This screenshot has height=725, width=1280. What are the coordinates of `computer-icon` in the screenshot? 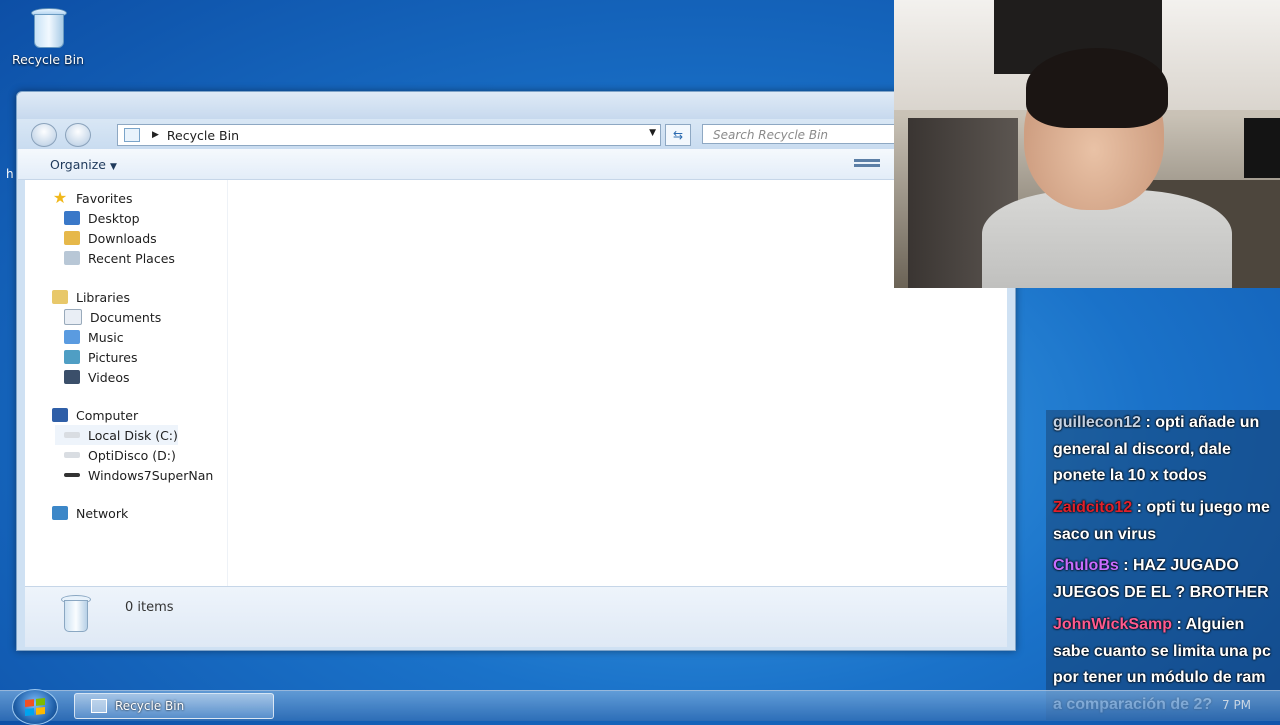 It's located at (60, 415).